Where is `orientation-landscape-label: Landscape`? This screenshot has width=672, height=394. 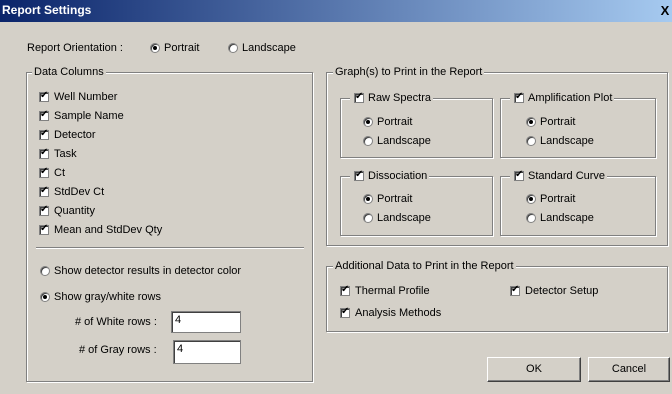 orientation-landscape-label: Landscape is located at coordinates (269, 48).